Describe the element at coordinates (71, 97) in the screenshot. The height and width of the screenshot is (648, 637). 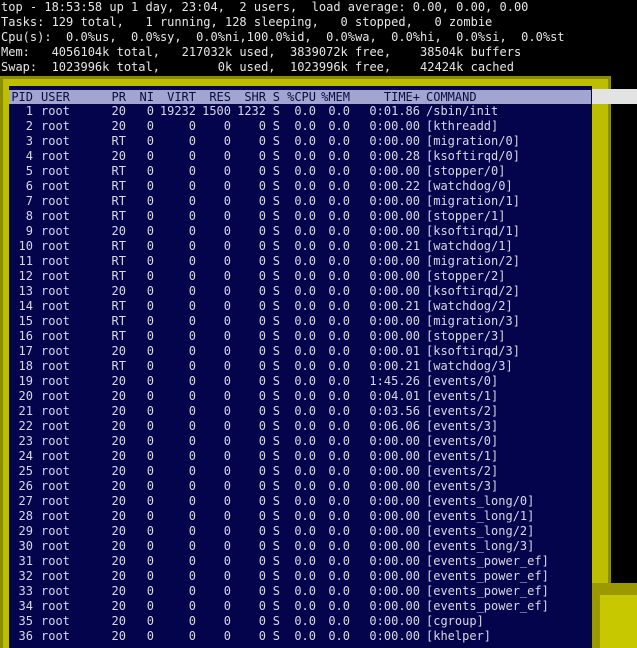
I see `column-header-user: USER` at that location.